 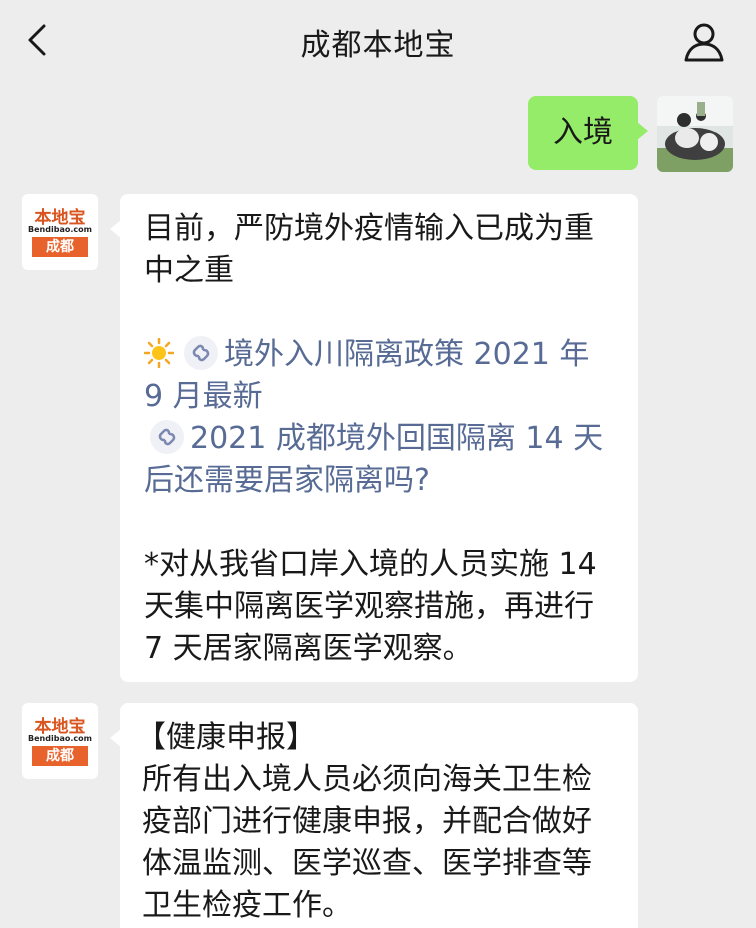 I want to click on sun-icon, so click(x=159, y=353).